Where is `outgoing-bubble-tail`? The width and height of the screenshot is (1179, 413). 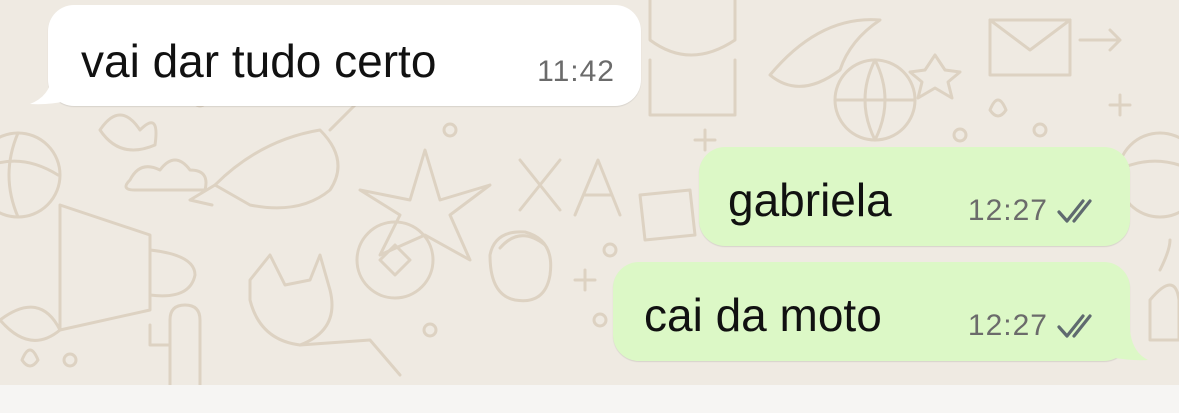
outgoing-bubble-tail is located at coordinates (1129, 345).